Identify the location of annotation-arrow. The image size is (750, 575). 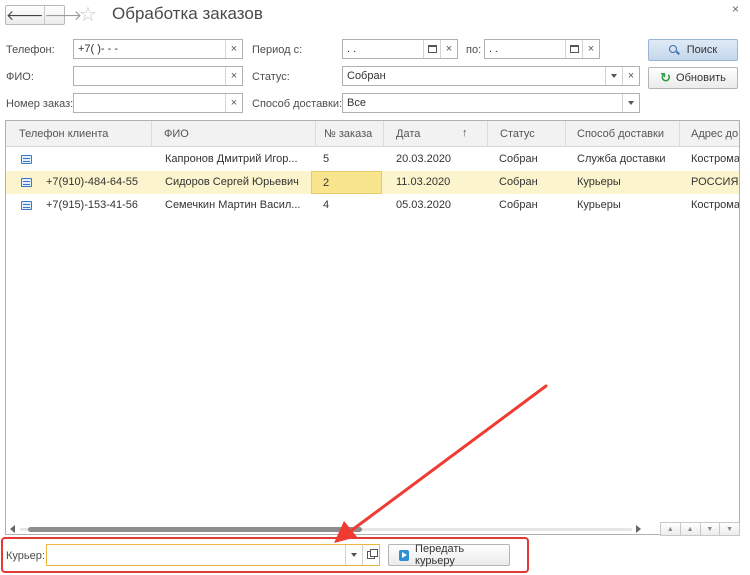
(441, 463).